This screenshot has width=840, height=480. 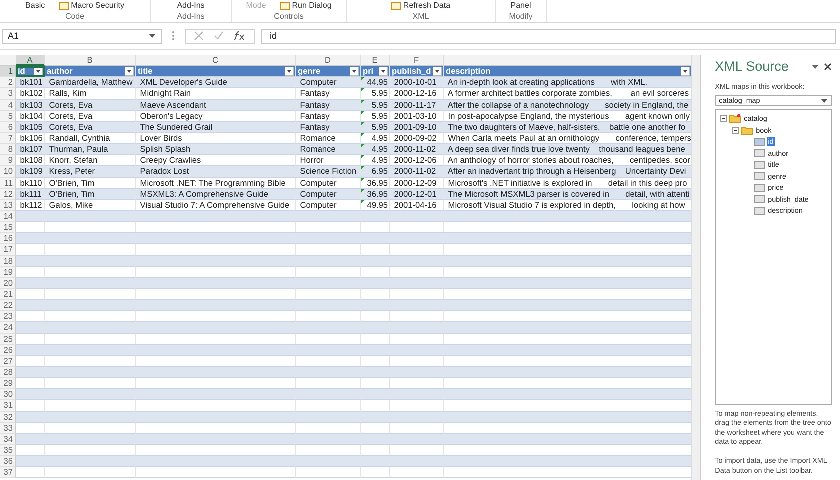 I want to click on row-header: 5, so click(x=8, y=116).